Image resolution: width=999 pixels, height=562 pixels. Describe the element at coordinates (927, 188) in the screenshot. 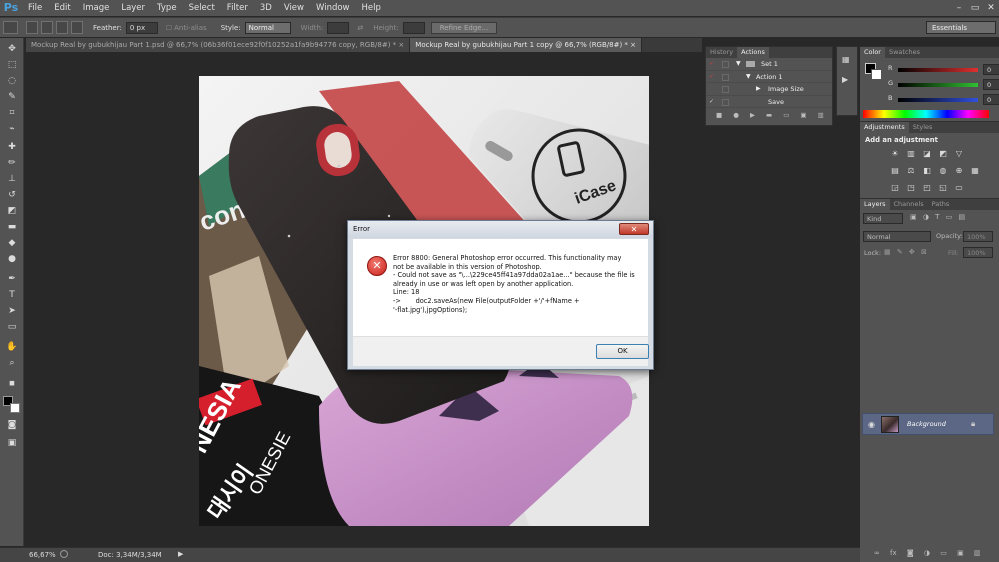

I see `threshold-icon: ◰` at that location.